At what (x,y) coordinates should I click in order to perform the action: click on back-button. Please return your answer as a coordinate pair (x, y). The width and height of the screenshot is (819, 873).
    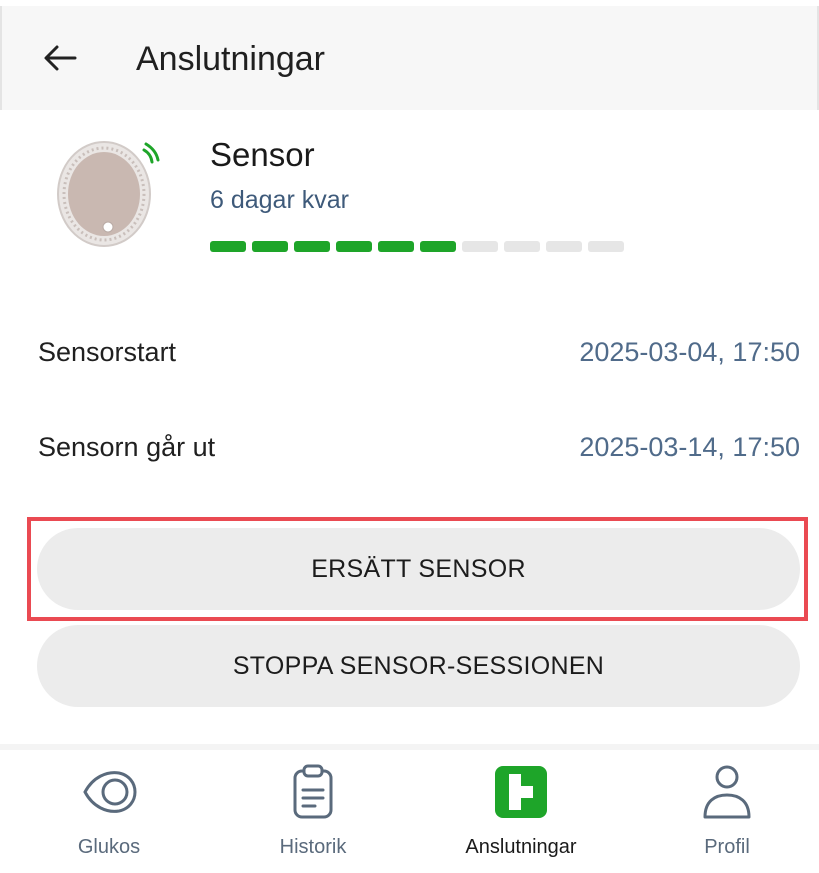
    Looking at the image, I should click on (60, 58).